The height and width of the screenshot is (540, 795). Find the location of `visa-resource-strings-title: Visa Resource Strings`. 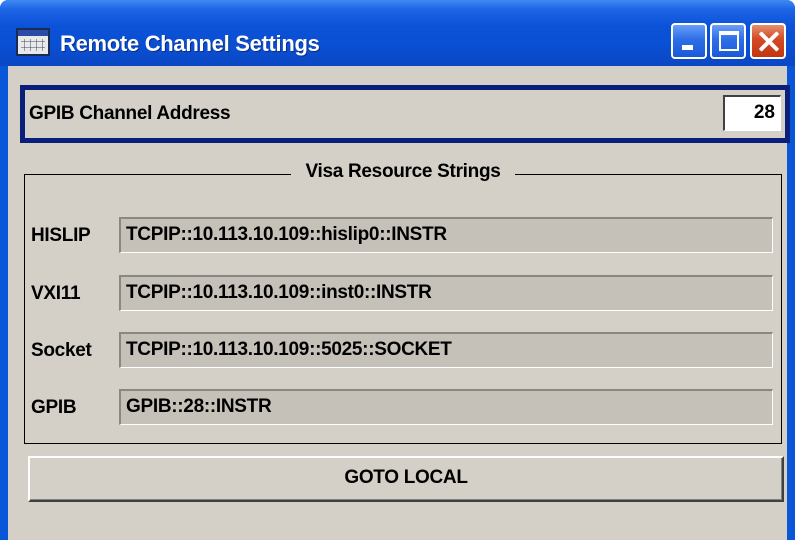

visa-resource-strings-title: Visa Resource Strings is located at coordinates (403, 171).